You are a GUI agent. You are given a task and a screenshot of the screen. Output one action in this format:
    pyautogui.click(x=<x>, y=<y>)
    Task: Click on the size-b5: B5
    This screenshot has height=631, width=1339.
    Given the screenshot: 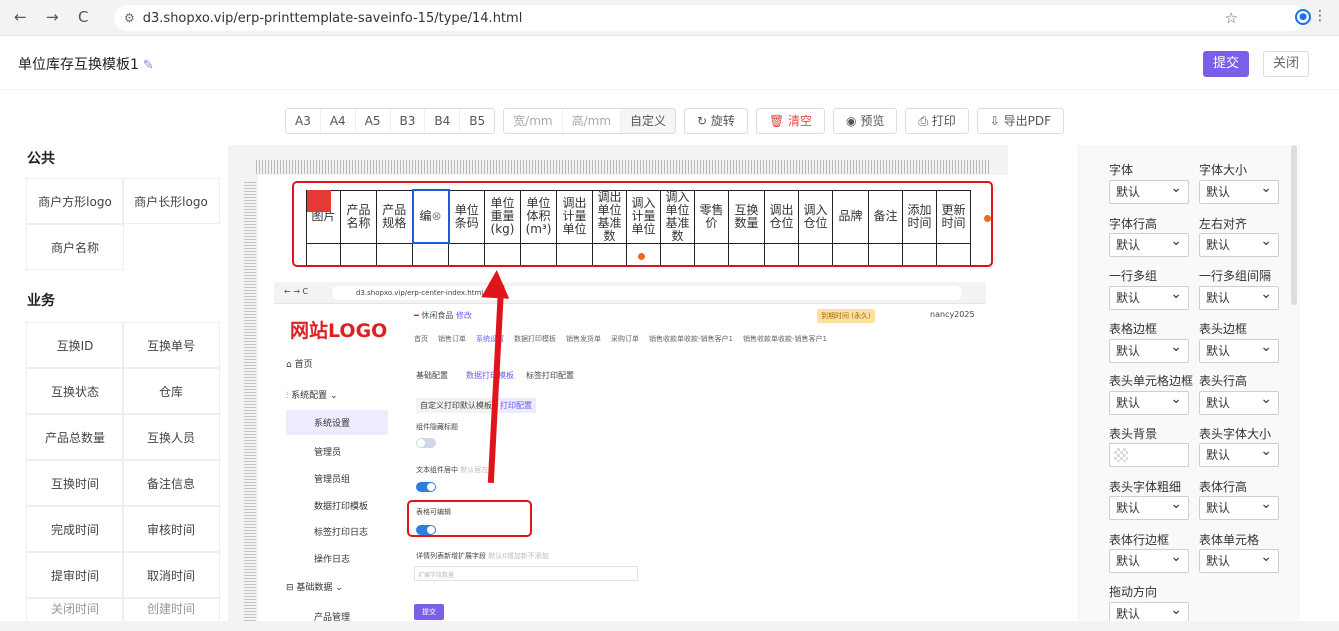 What is the action you would take?
    pyautogui.click(x=477, y=121)
    